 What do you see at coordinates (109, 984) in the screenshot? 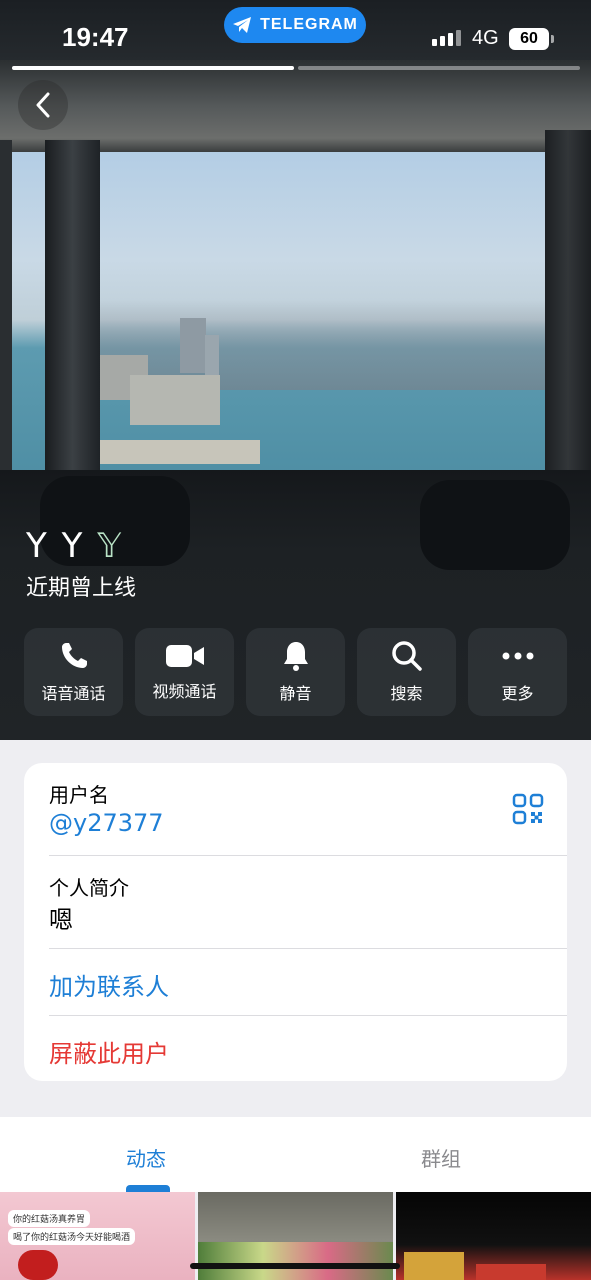
I see `add-contact-button: 加为联系人` at bounding box center [109, 984].